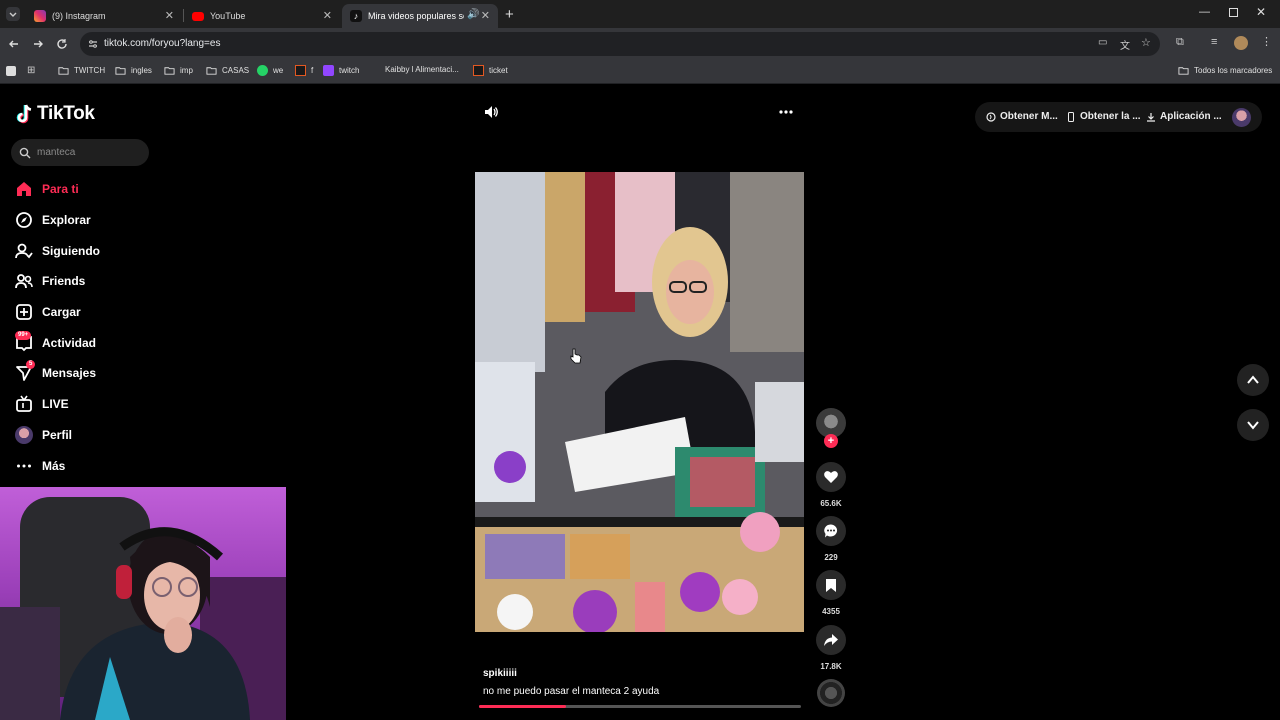 The width and height of the screenshot is (1280, 720). Describe the element at coordinates (522, 706) in the screenshot. I see `video-progress-fill` at that location.